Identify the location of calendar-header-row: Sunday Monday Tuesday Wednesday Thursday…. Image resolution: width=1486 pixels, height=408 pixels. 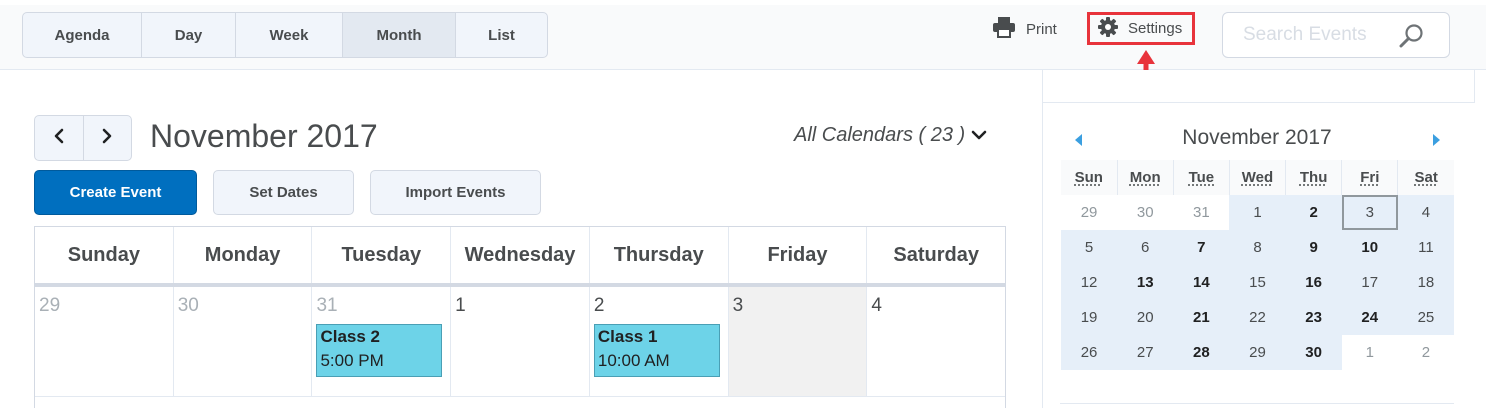
(520, 257).